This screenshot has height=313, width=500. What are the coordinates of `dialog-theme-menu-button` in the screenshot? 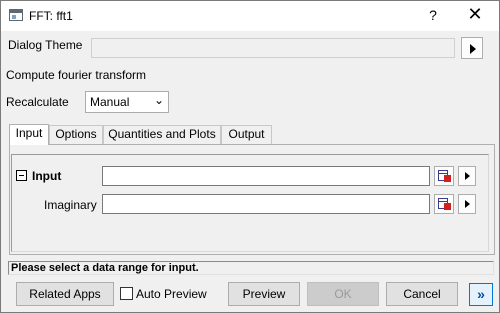 It's located at (472, 48).